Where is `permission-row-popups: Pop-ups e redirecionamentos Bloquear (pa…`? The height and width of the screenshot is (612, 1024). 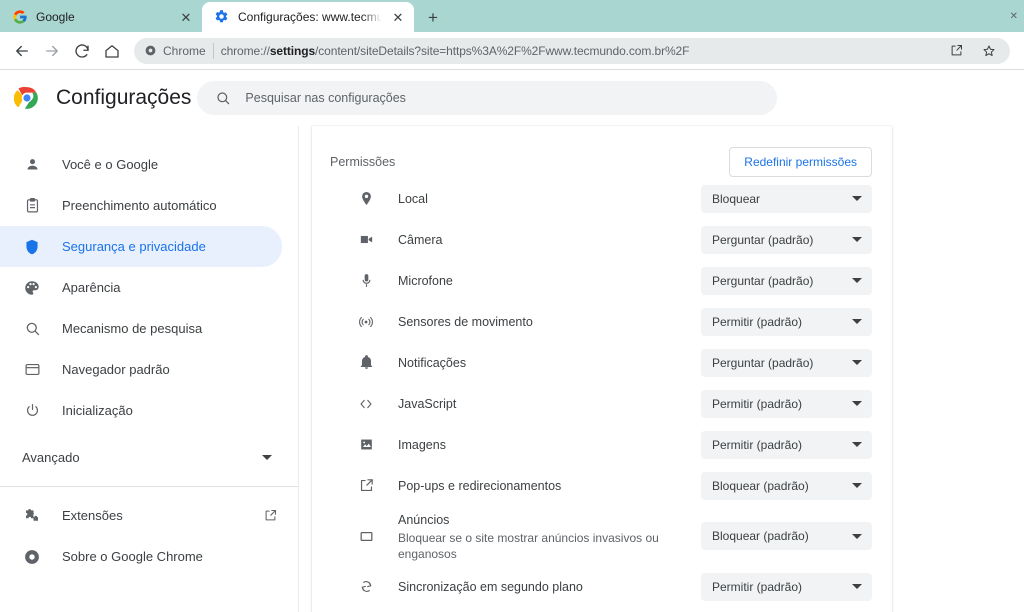
permission-row-popups: Pop-ups e redirecionamentos Bloquear (pa… is located at coordinates (602, 485).